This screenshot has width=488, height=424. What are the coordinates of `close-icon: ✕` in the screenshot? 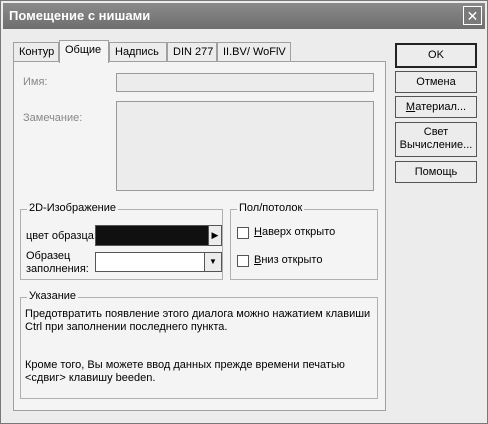 It's located at (472, 16).